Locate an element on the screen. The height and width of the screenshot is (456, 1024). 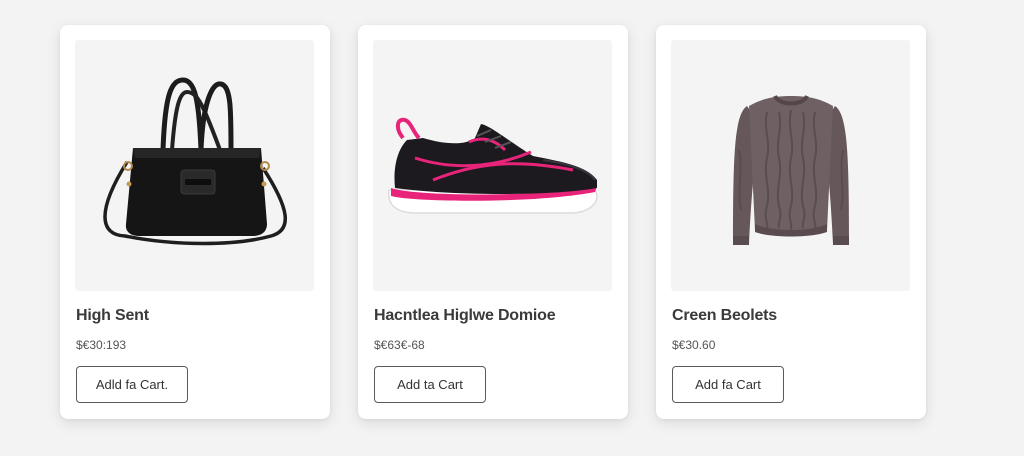
add-to-cart-button: Add fa Cart is located at coordinates (728, 384).